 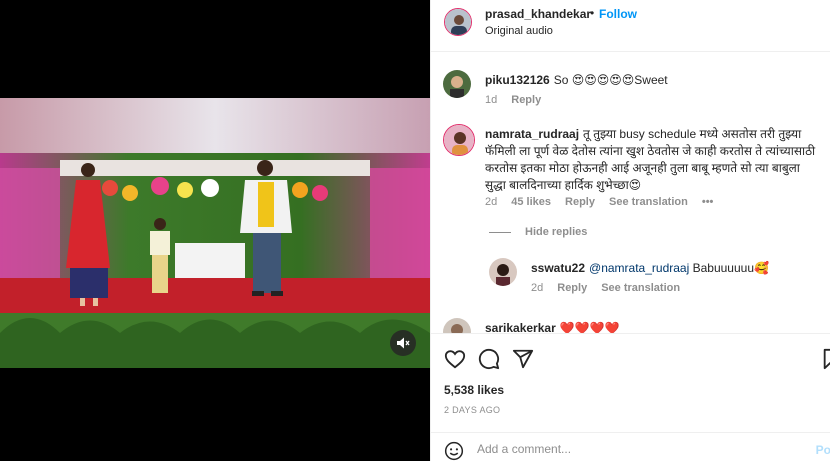 What do you see at coordinates (729, 268) in the screenshot?
I see `comment-text: Babuuuuuu🥰` at bounding box center [729, 268].